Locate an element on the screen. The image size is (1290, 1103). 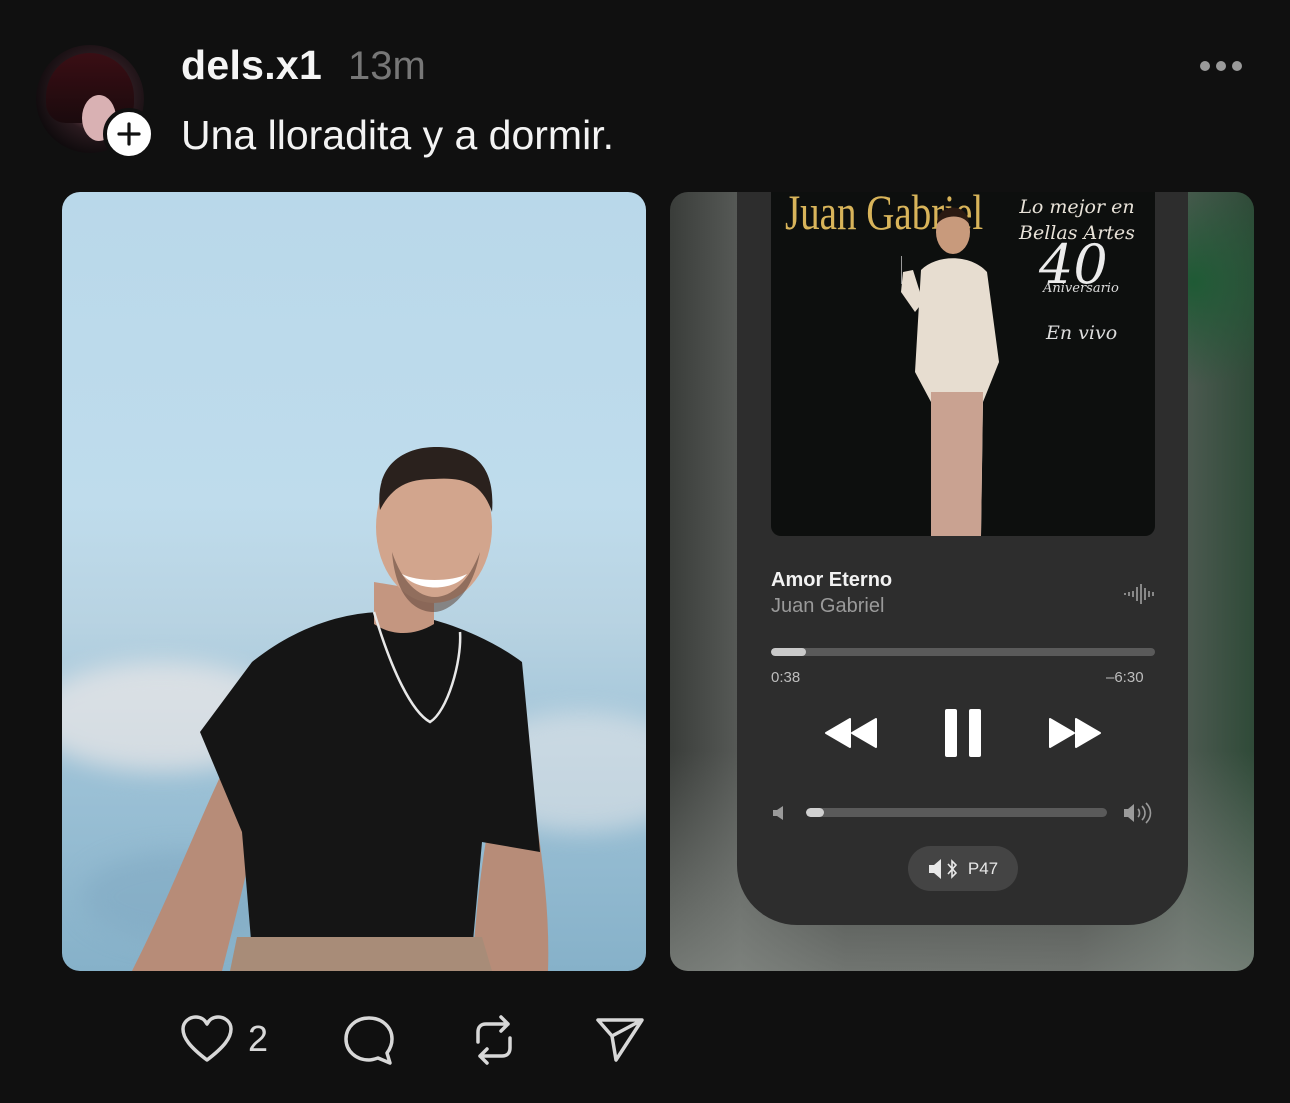
send-icon is located at coordinates (620, 1040).